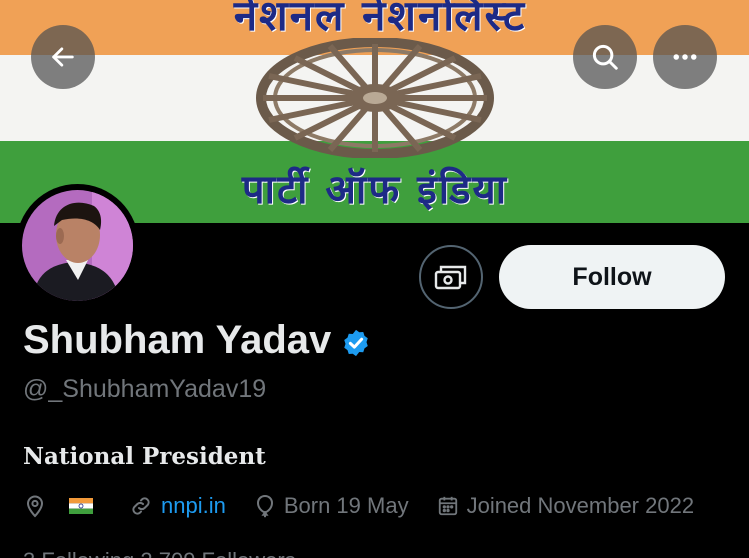 The image size is (749, 558). I want to click on money-icon, so click(450, 277).